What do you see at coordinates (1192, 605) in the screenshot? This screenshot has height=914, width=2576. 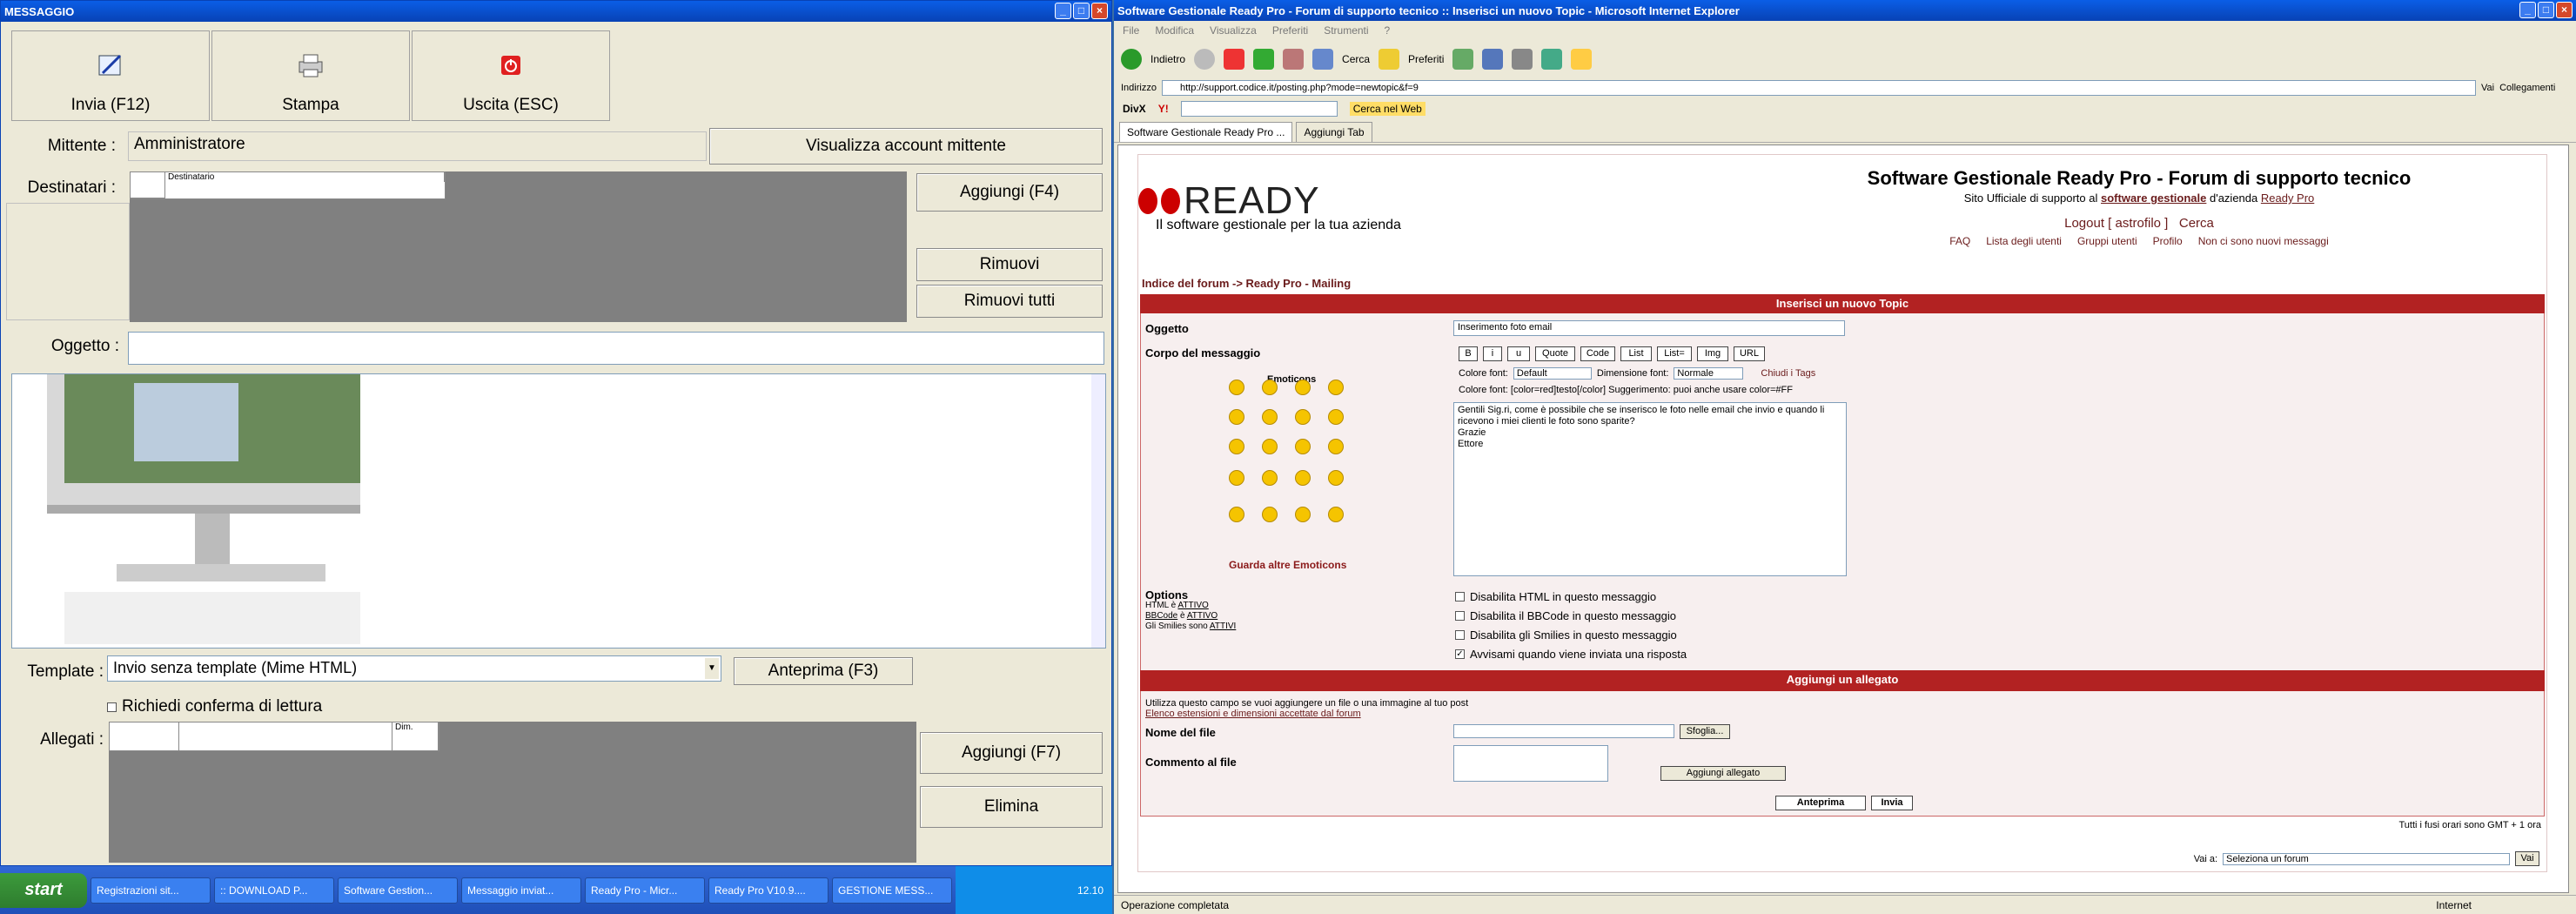 I see `html-attivo-link: ATTIVO` at bounding box center [1192, 605].